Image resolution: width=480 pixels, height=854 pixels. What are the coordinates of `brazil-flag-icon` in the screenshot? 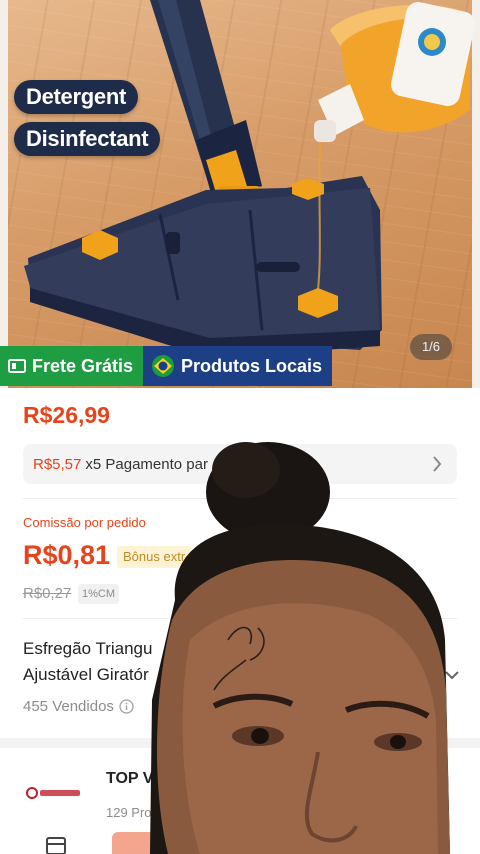 It's located at (163, 366).